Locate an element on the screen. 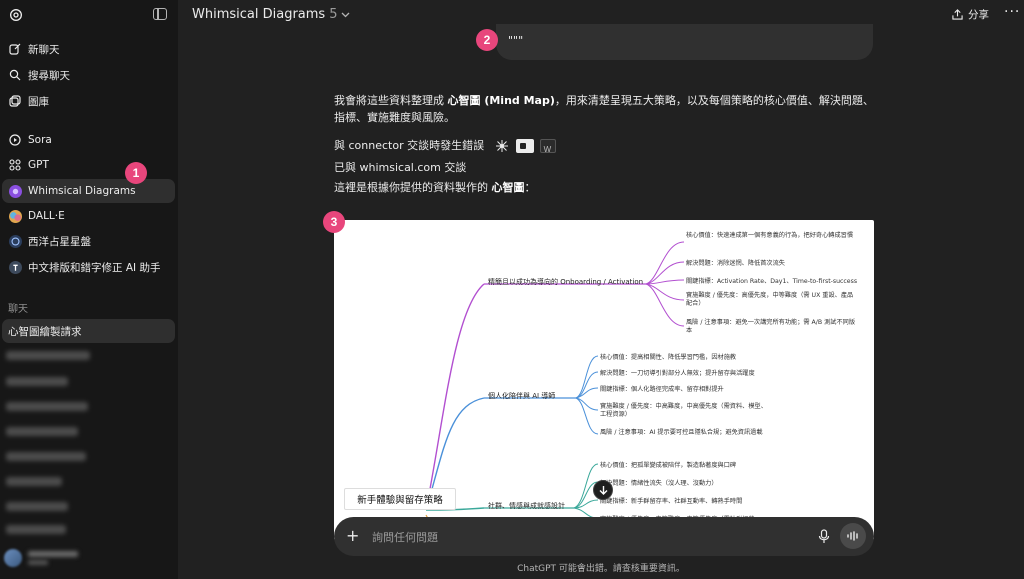 This screenshot has width=1024, height=579. sidebar-item-label: 中文排版和錯字修正 AI 助手 is located at coordinates (94, 267).